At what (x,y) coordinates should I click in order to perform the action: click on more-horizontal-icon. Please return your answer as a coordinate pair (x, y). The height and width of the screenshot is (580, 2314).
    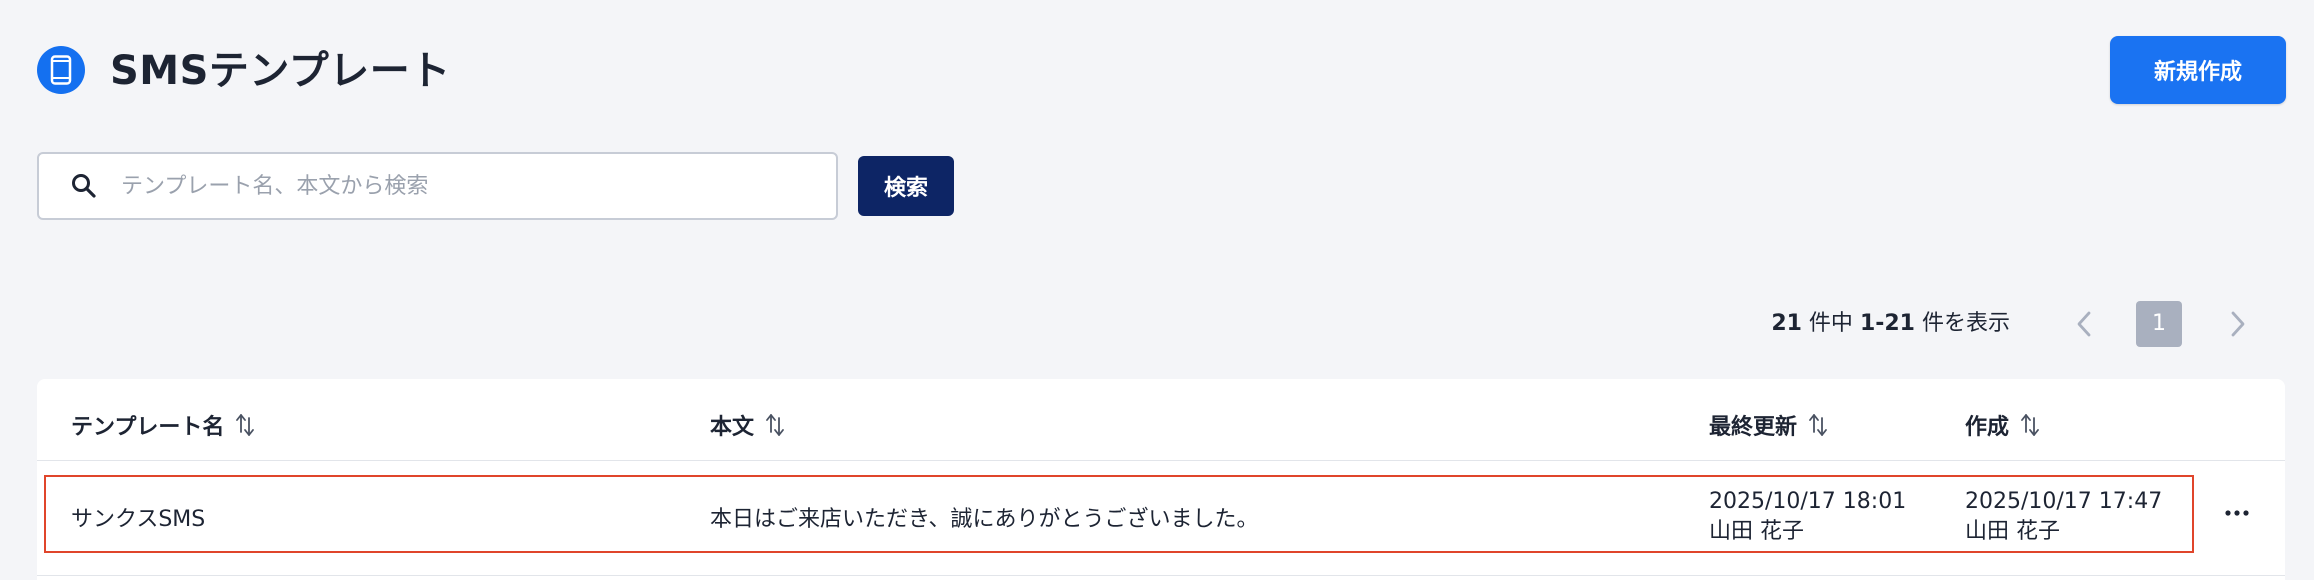
    Looking at the image, I should click on (2237, 513).